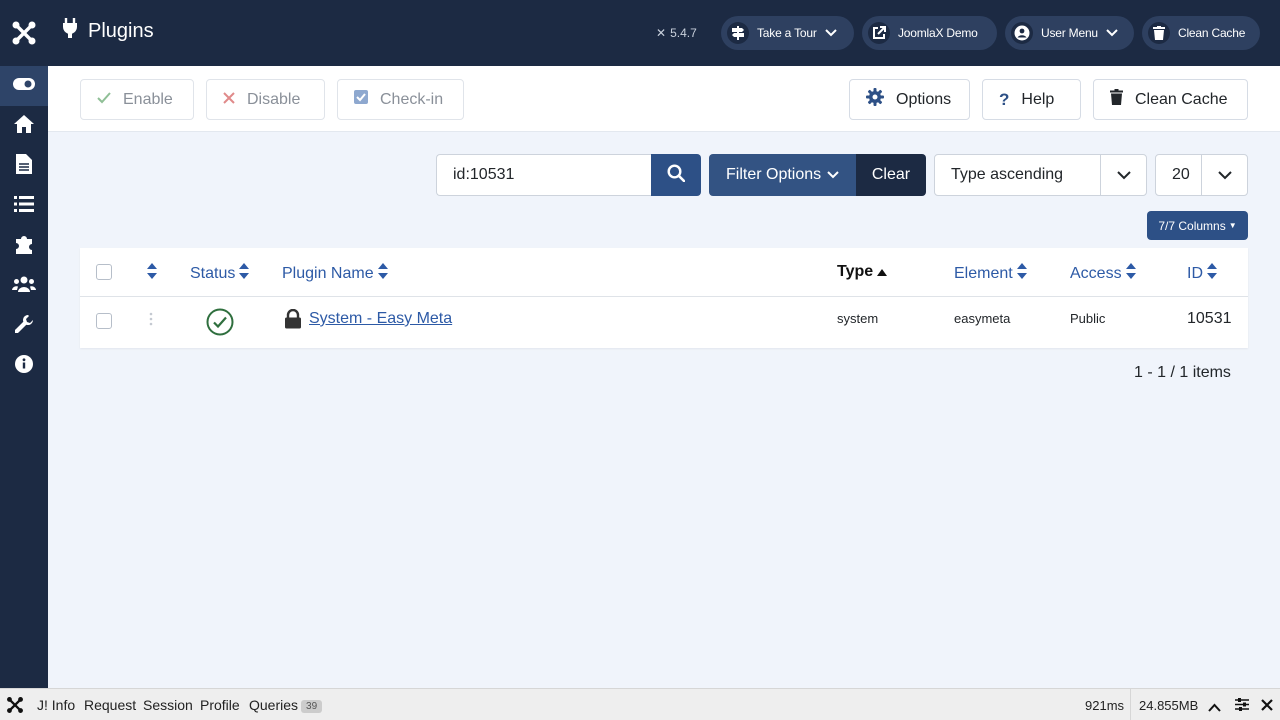 The image size is (1280, 720). I want to click on user-icon, so click(1022, 33).